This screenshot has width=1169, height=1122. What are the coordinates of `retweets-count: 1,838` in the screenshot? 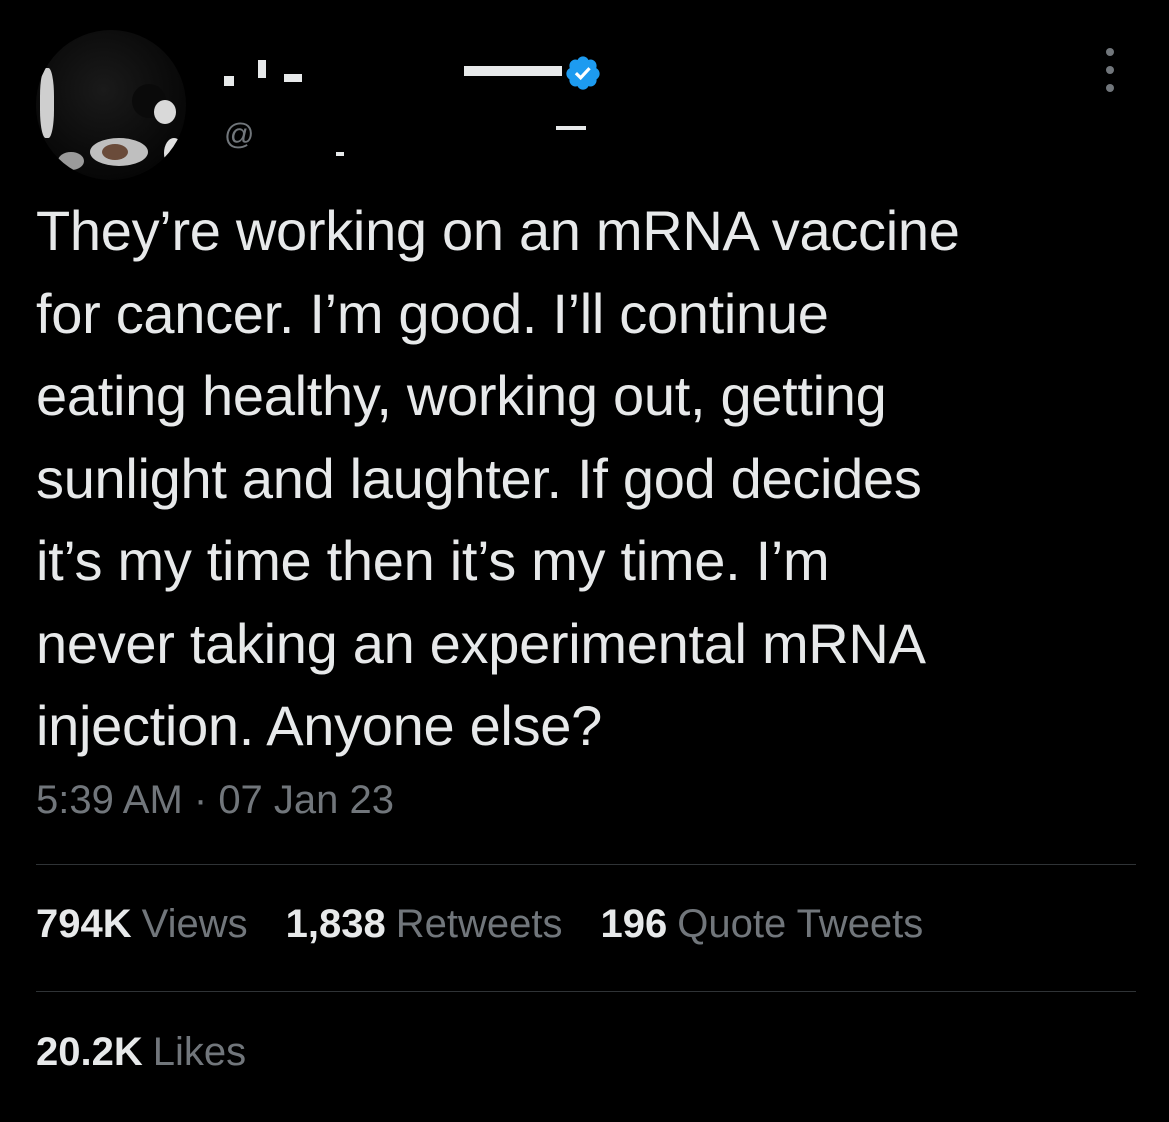 It's located at (335, 924).